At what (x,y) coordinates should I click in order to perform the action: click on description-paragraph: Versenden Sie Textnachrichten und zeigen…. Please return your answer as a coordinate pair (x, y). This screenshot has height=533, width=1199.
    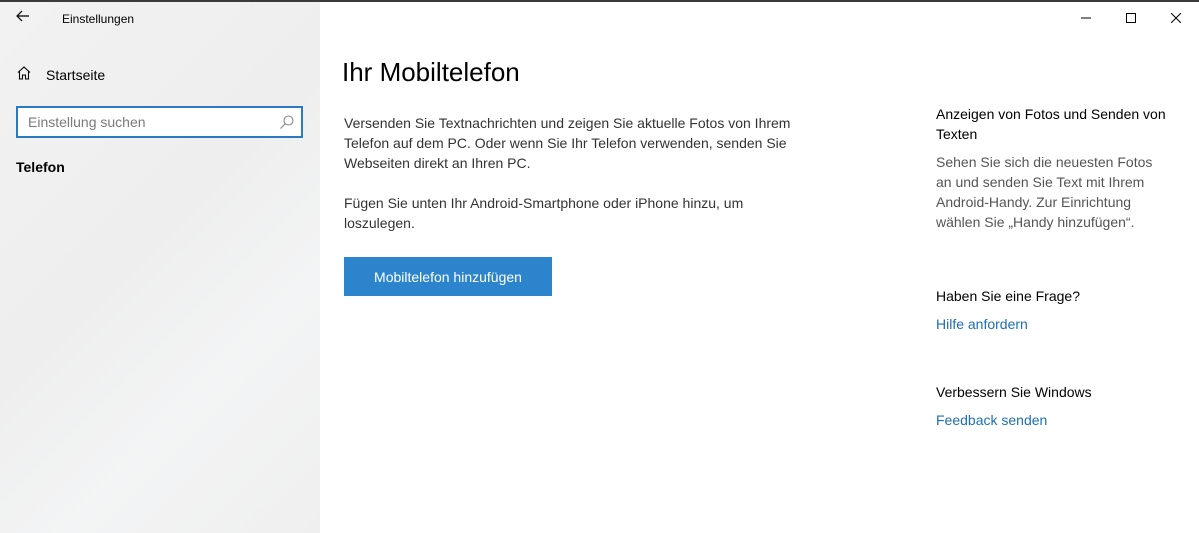
    Looking at the image, I should click on (567, 143).